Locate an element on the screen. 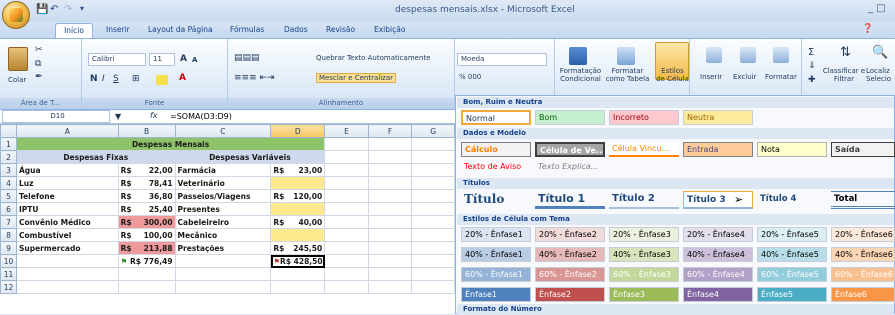 Image resolution: width=895 pixels, height=315 pixels. office-button is located at coordinates (16, 15).